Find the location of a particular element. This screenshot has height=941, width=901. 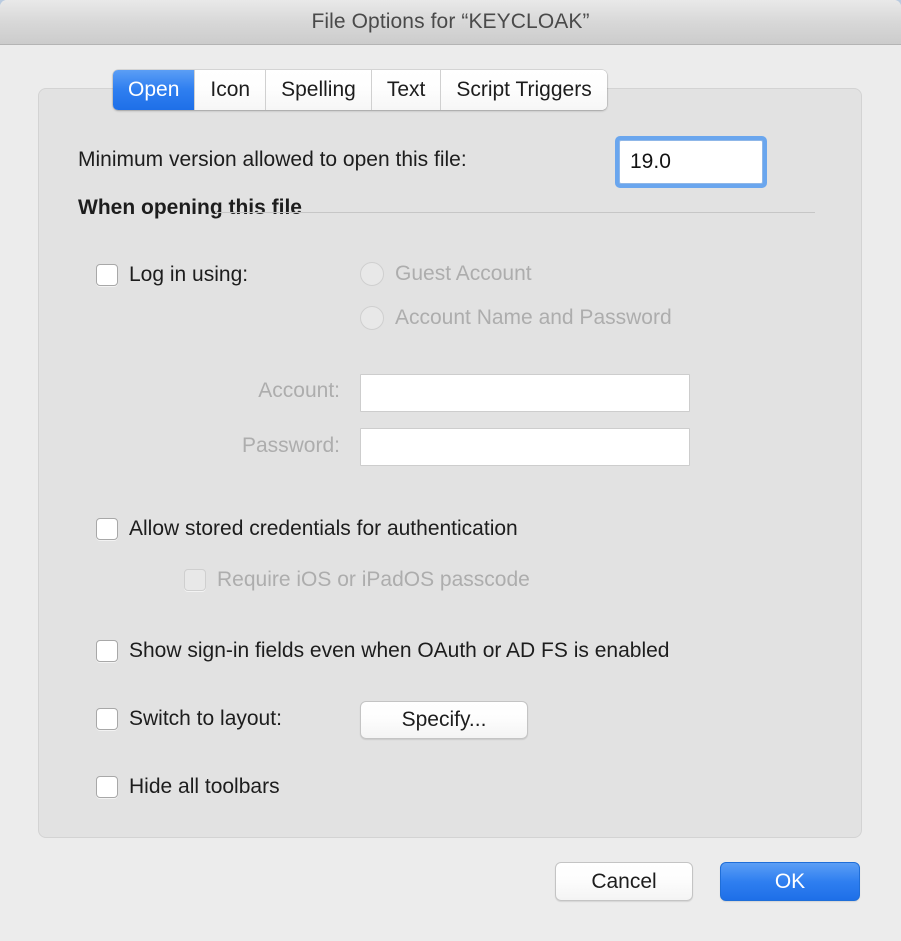

hide-all-toolbars-label: Hide all toolbars is located at coordinates (204, 786).